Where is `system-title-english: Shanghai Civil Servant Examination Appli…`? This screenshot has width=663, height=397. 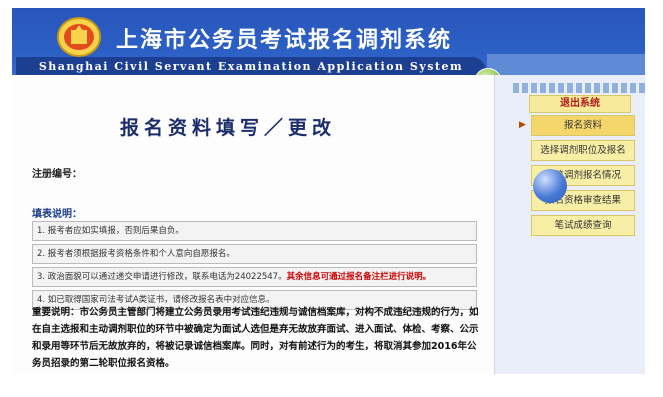
system-title-english: Shanghai Civil Servant Examination Appli… is located at coordinates (251, 67).